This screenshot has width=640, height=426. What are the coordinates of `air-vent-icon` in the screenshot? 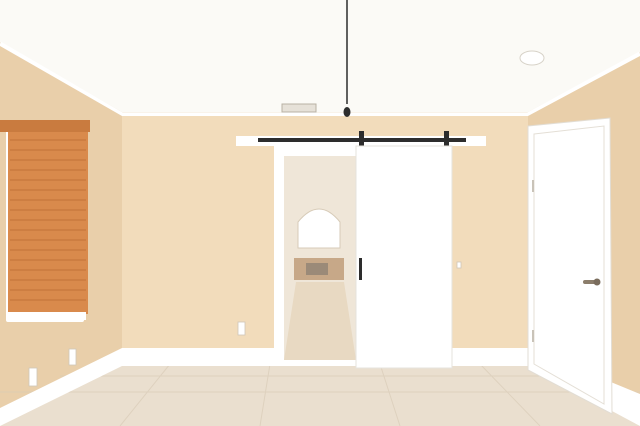 It's located at (299, 108).